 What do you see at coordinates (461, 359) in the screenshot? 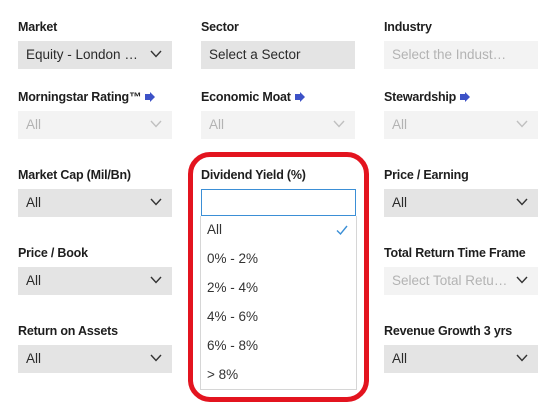
I see `revenue-growth-select: All` at bounding box center [461, 359].